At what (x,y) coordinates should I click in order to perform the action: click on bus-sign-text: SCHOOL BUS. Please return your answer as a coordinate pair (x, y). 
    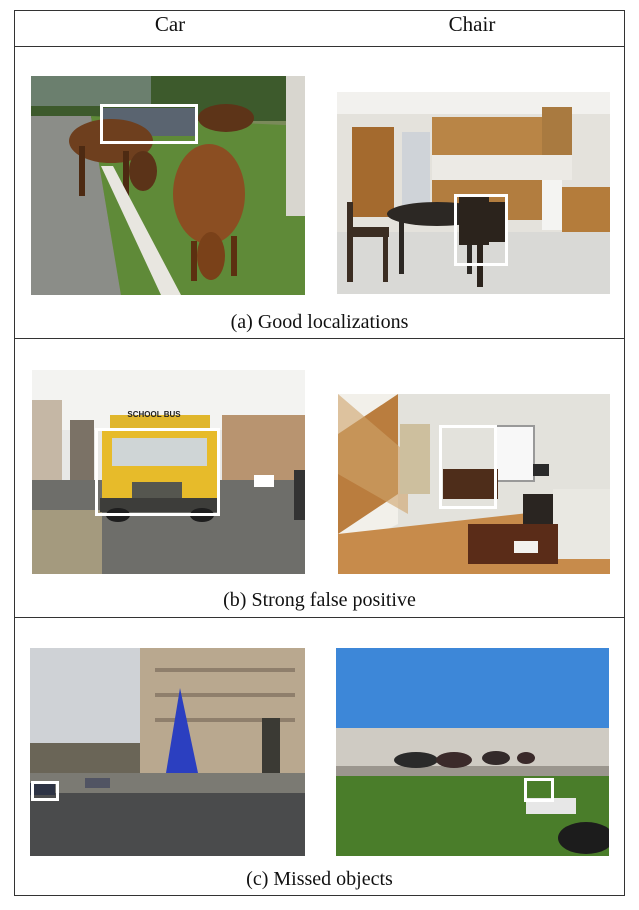
    Looking at the image, I should click on (154, 414).